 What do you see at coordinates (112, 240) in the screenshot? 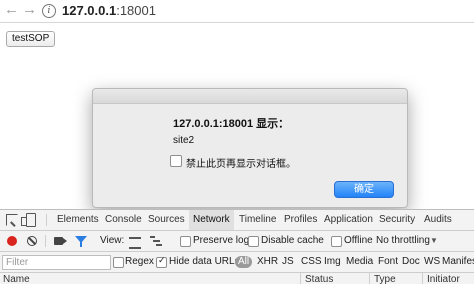
I see `view-label: View:` at bounding box center [112, 240].